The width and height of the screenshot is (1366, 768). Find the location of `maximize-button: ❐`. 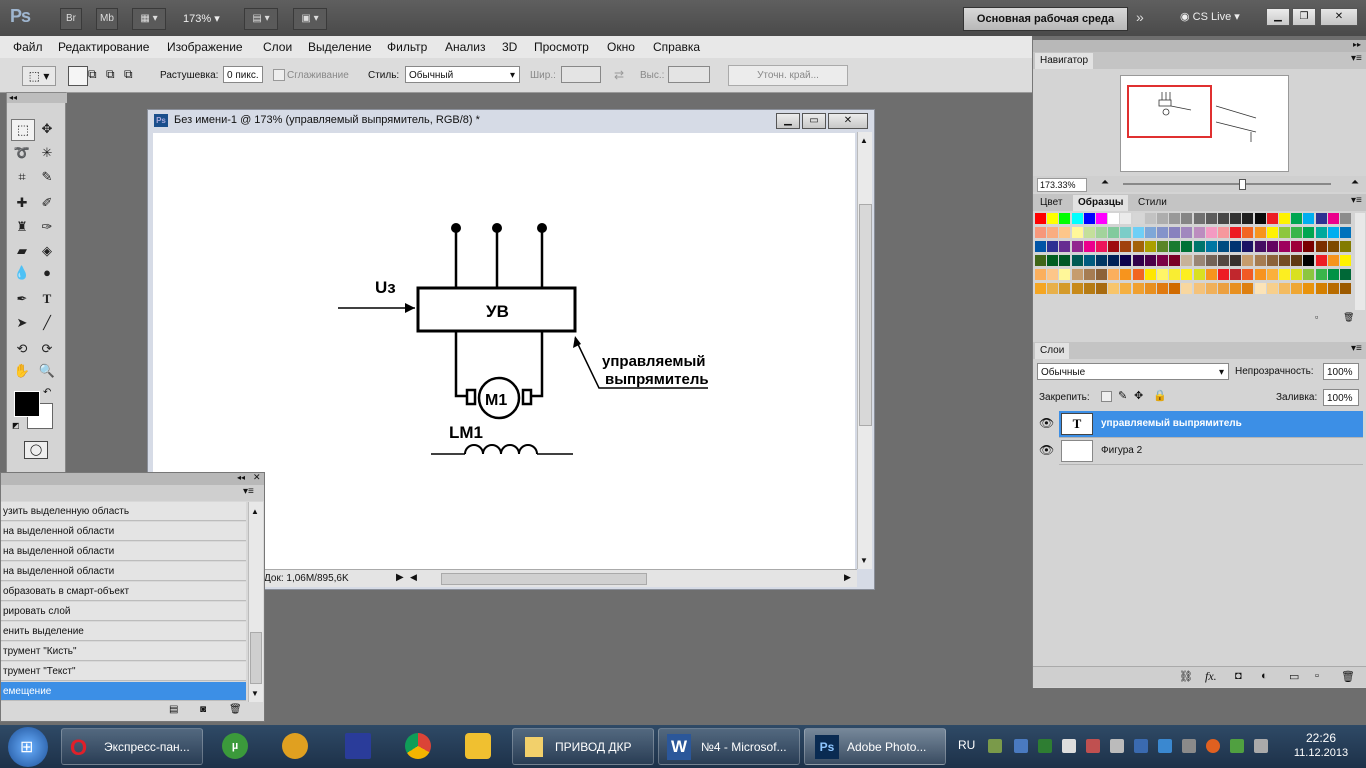

maximize-button: ❐ is located at coordinates (1304, 17).